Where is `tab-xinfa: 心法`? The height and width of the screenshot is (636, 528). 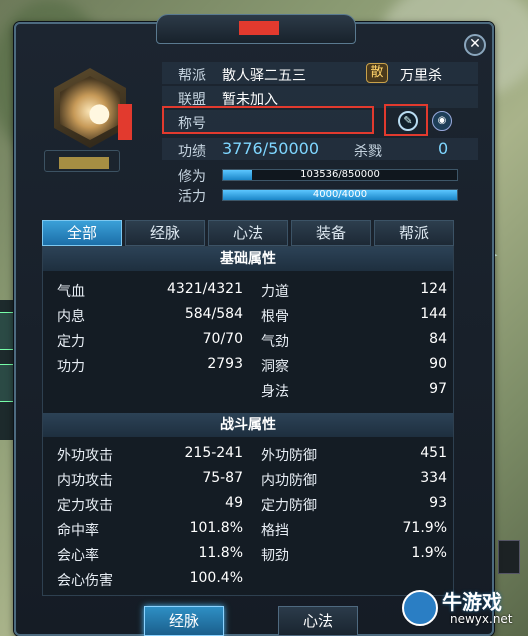
tab-xinfa: 心法 is located at coordinates (248, 233).